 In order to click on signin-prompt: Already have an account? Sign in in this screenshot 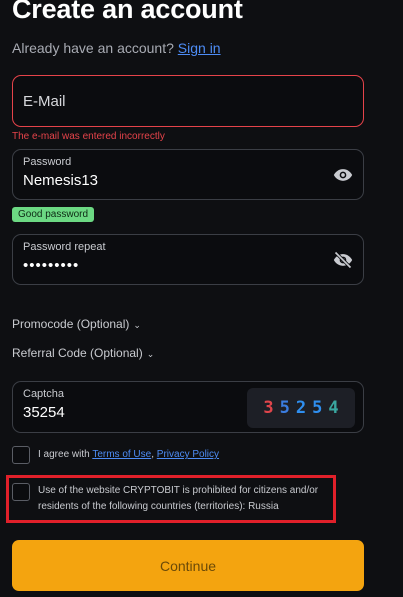, I will do `click(116, 48)`.